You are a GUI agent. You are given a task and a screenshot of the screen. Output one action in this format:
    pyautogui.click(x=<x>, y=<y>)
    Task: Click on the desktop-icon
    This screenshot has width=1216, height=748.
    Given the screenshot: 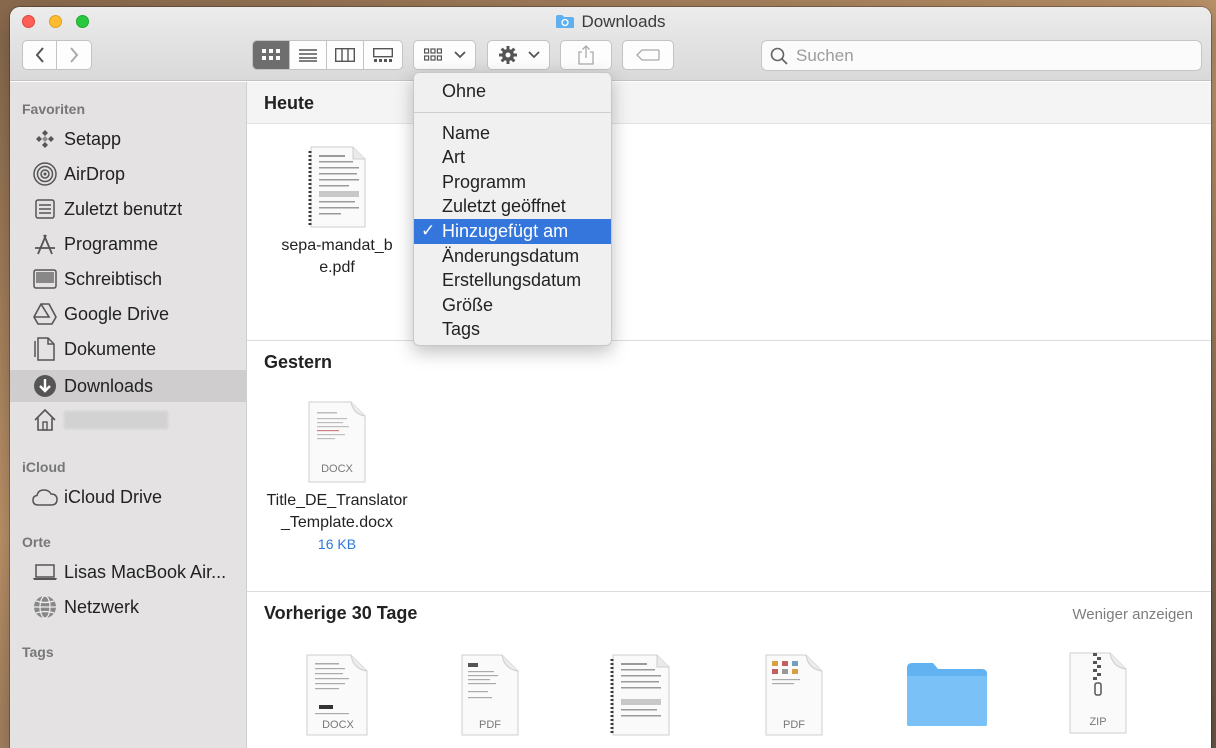 What is the action you would take?
    pyautogui.click(x=45, y=279)
    